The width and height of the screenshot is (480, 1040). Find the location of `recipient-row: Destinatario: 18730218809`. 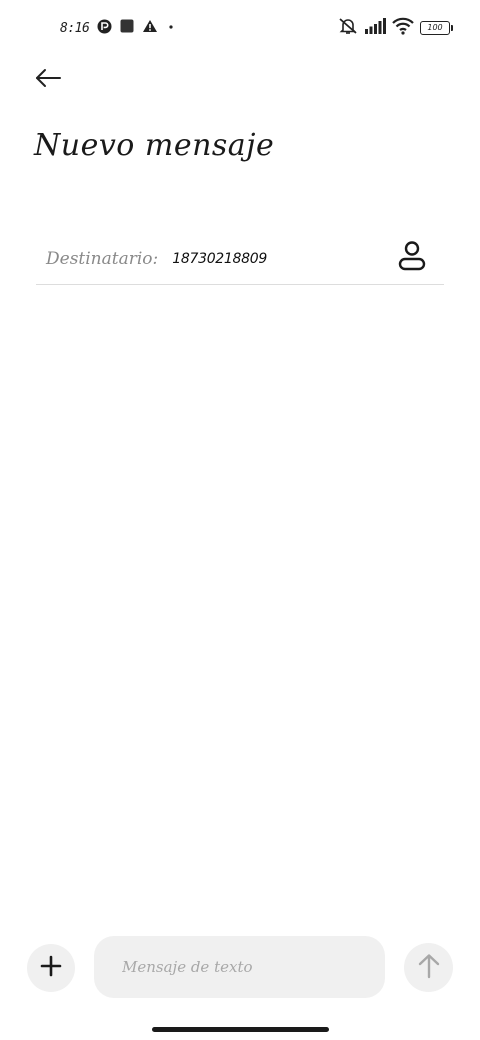

recipient-row: Destinatario: 18730218809 is located at coordinates (240, 259).